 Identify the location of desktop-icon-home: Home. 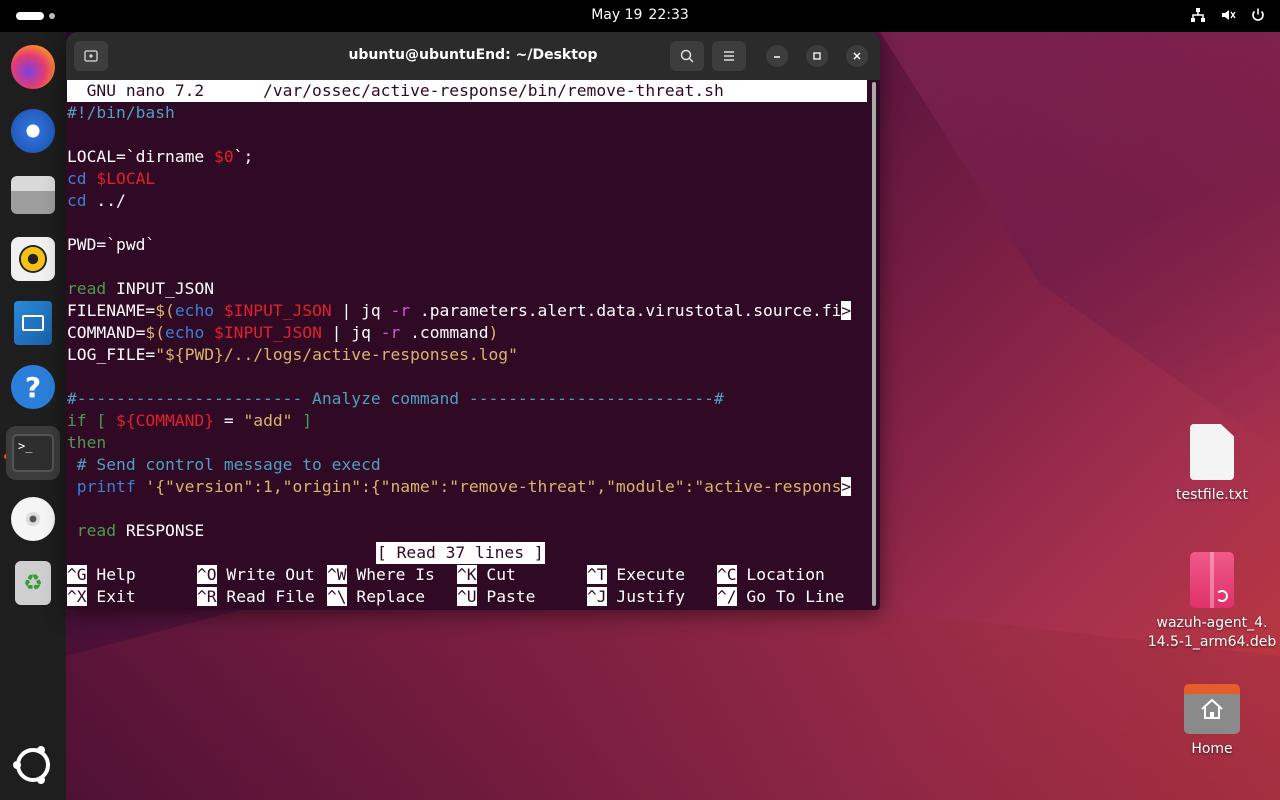
(1210, 721).